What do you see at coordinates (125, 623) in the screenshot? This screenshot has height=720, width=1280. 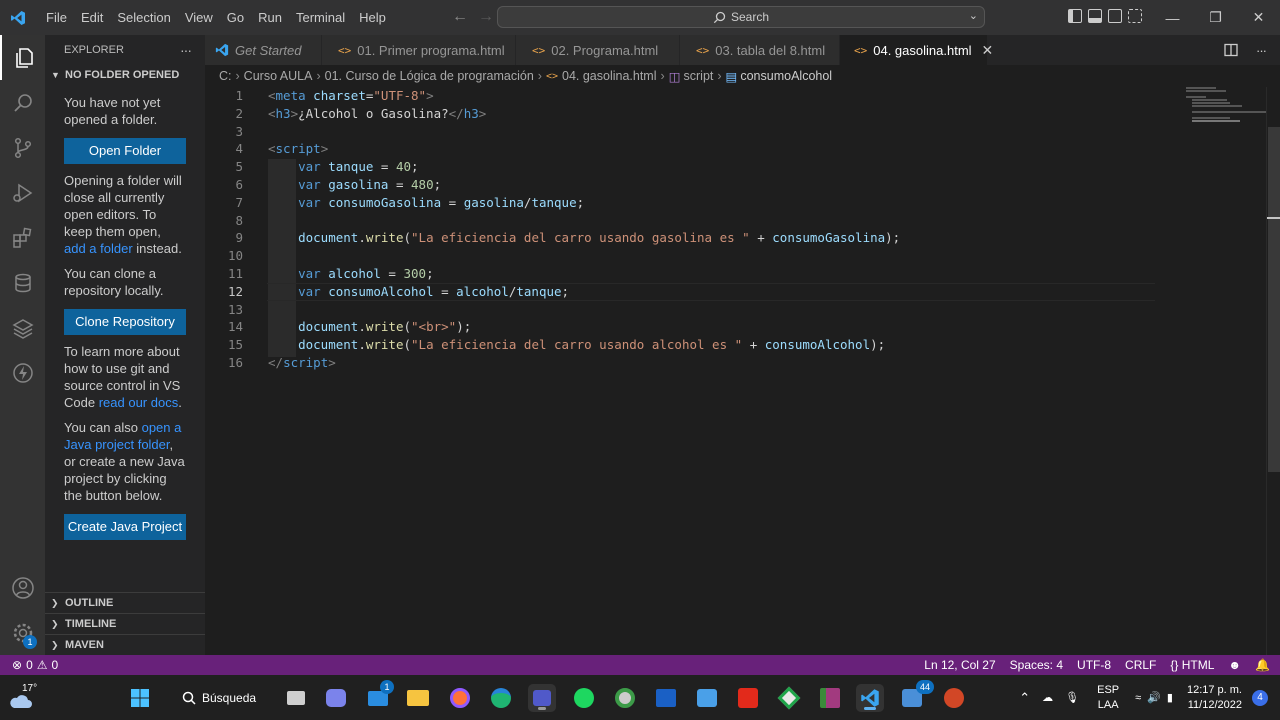 I see `timeline-section: ❯ TIMELINE` at bounding box center [125, 623].